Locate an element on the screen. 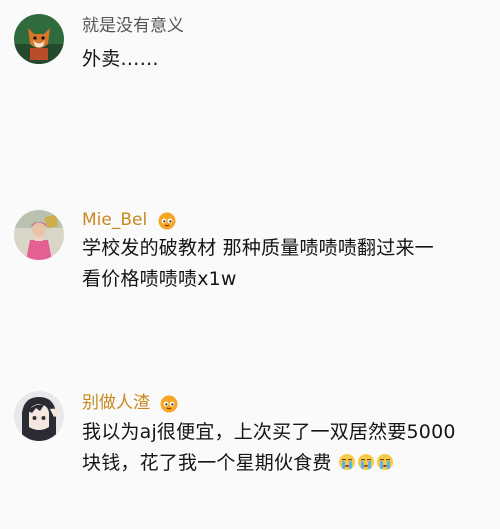  username: 就是没有意义 is located at coordinates (133, 26).